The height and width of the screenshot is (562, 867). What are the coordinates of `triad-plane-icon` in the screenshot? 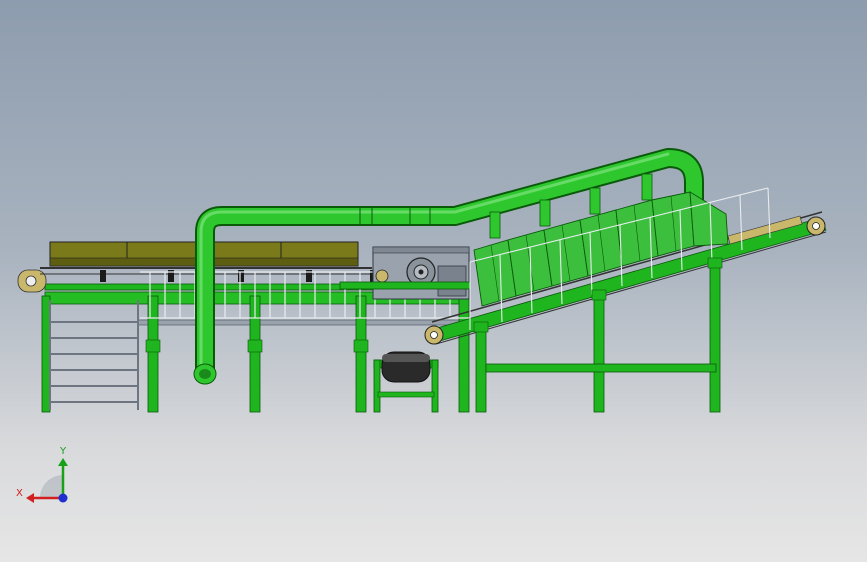 It's located at (51, 486).